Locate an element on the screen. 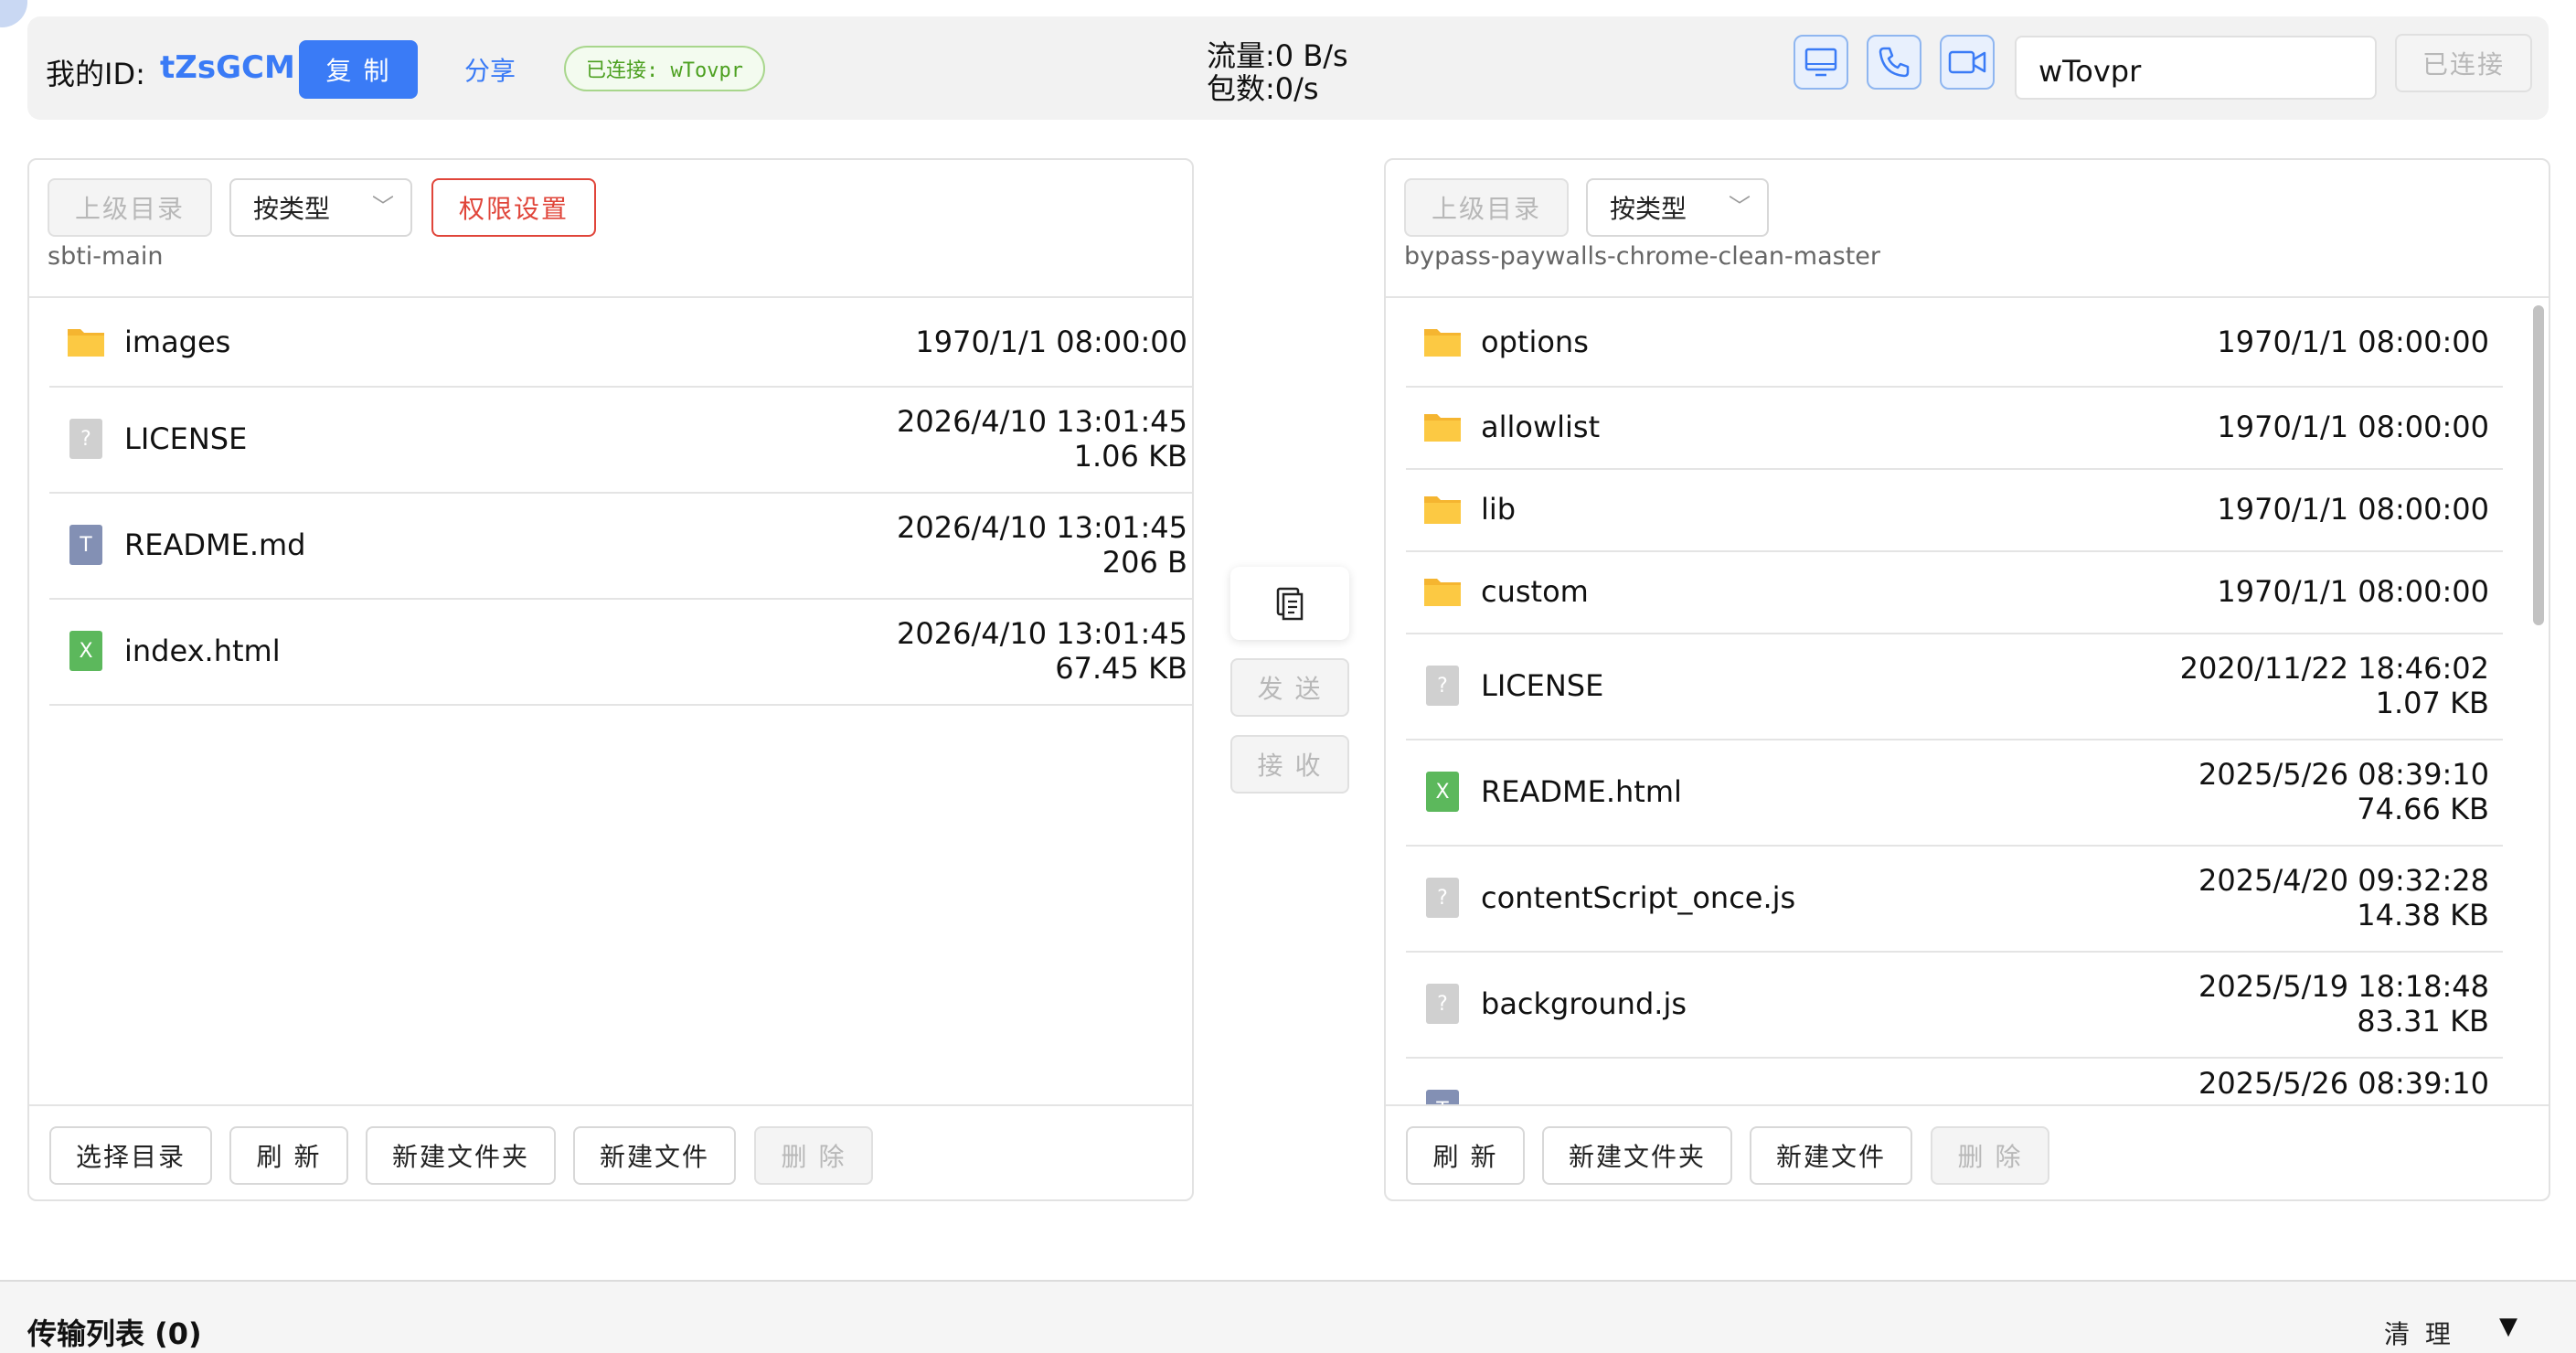  remote-parent-dir-button: 上级目录 is located at coordinates (1486, 207).